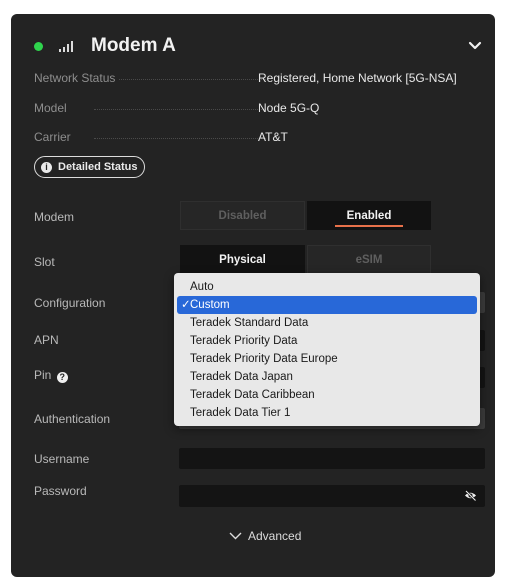 Image resolution: width=507 pixels, height=583 pixels. What do you see at coordinates (44, 262) in the screenshot?
I see `slot-label: Slot` at bounding box center [44, 262].